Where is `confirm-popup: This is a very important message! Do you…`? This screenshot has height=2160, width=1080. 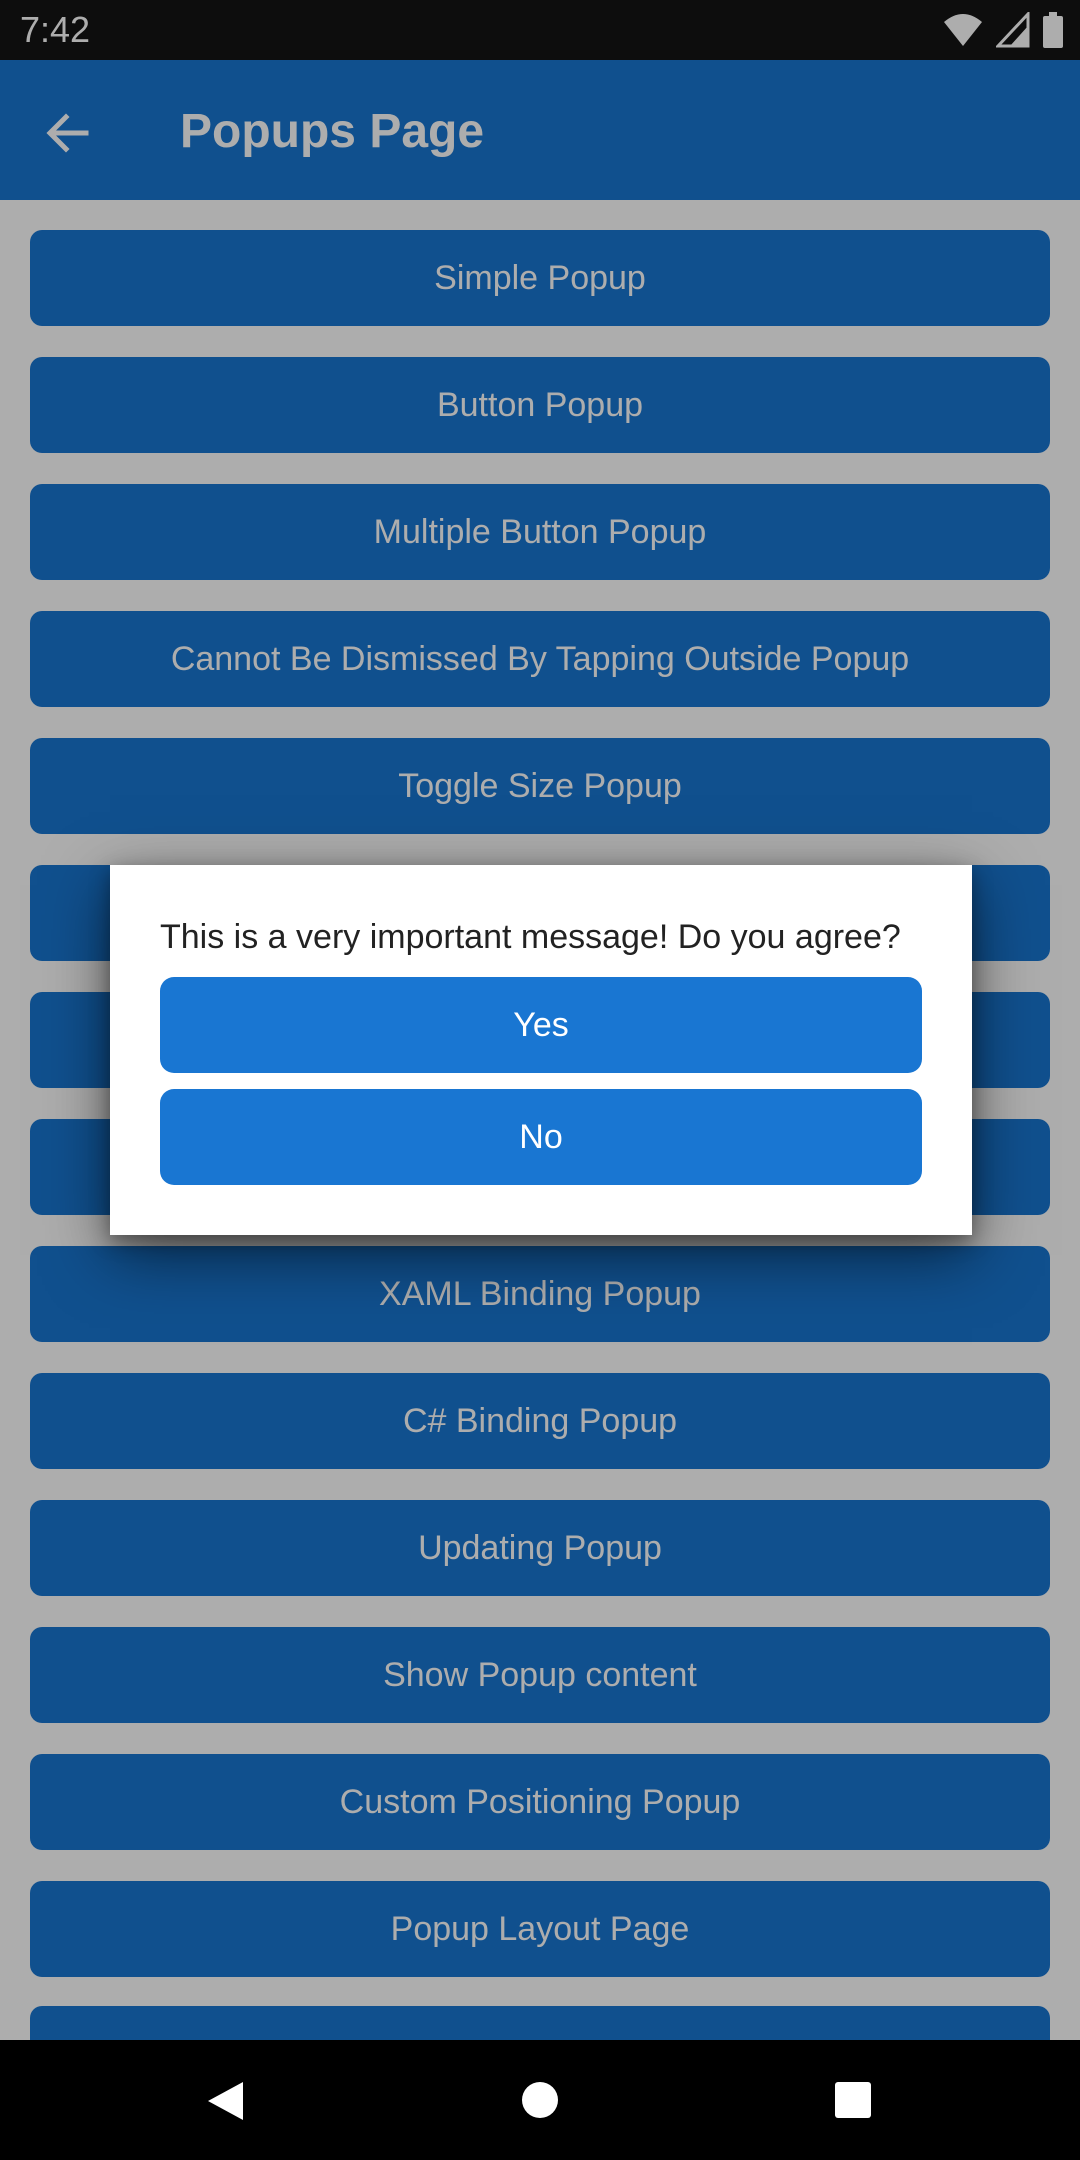 confirm-popup: This is a very important message! Do you… is located at coordinates (541, 1050).